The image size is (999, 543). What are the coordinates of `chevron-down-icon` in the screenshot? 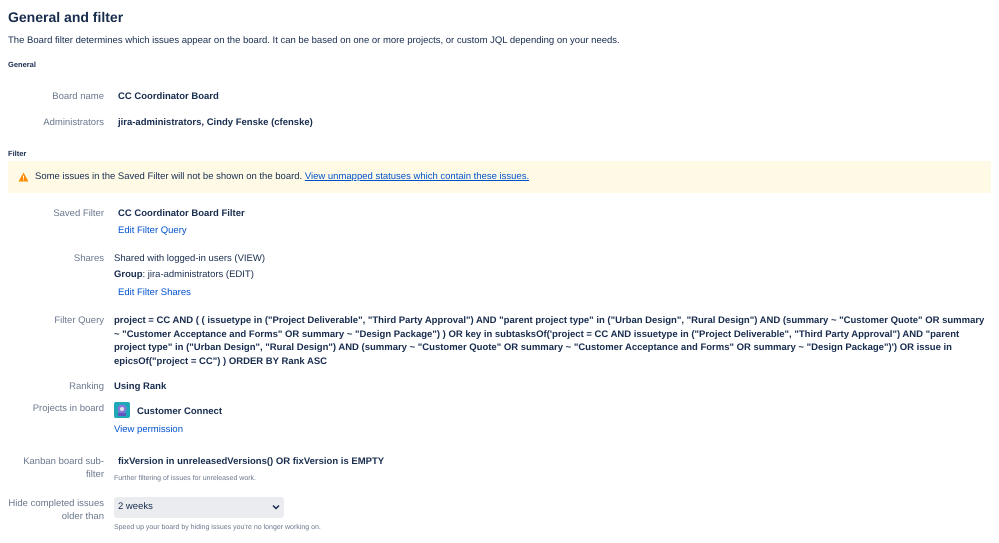 It's located at (276, 507).